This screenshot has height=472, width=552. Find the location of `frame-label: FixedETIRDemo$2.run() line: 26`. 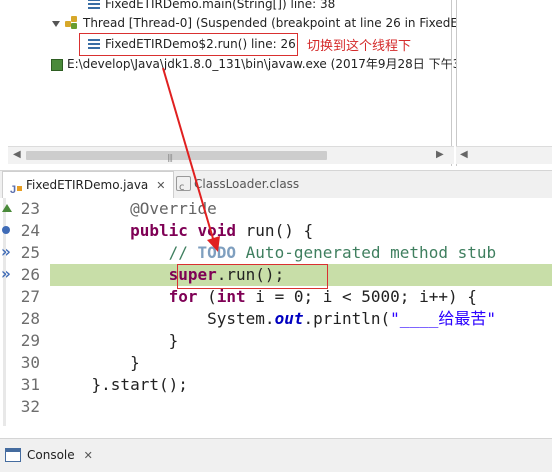

frame-label: FixedETIRDemo$2.run() line: 26 is located at coordinates (200, 44).